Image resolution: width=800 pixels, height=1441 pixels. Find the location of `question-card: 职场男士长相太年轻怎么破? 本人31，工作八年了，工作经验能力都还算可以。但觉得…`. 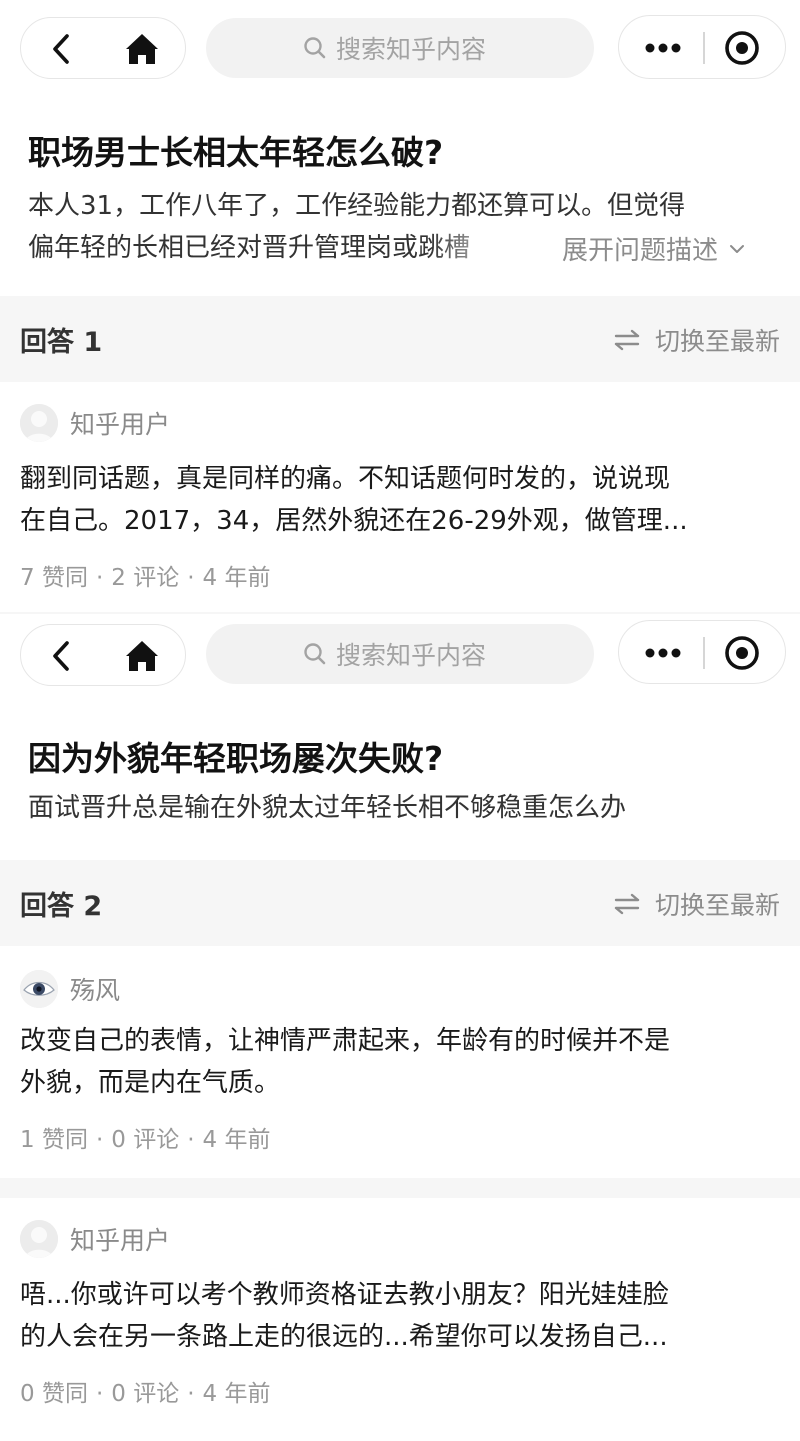

question-card: 职场男士长相太年轻怎么破? 本人31，工作八年了，工作经验能力都还算可以。但觉得… is located at coordinates (400, 194).